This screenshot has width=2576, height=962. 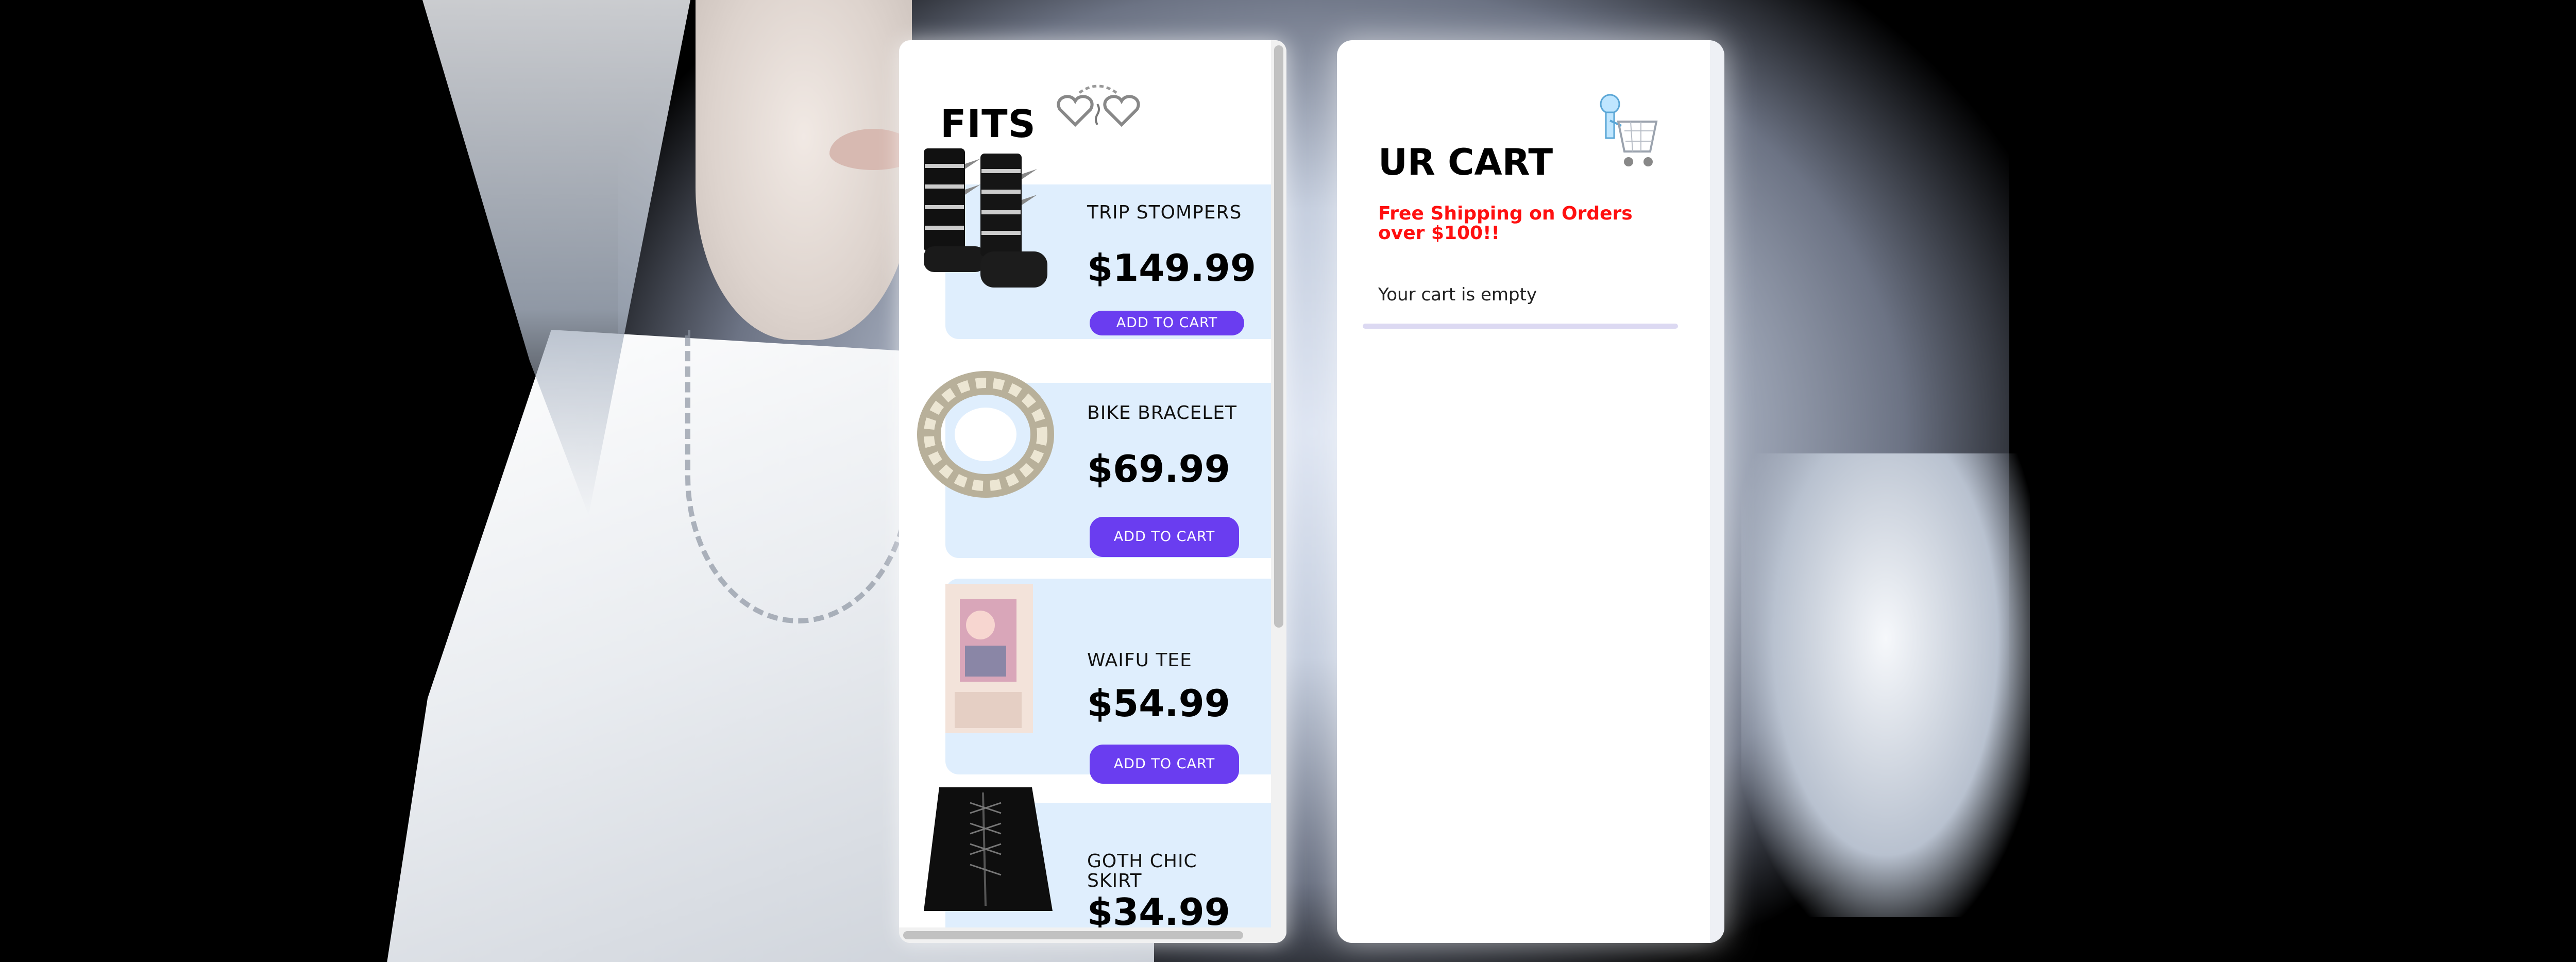 What do you see at coordinates (1164, 212) in the screenshot?
I see `product-name: TRIP STOMPERS` at bounding box center [1164, 212].